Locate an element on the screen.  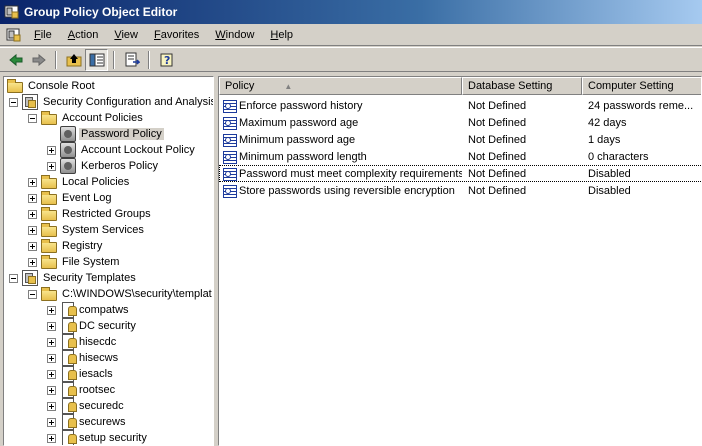
column-header-database-setting: Database Setting is located at coordinates (522, 86).